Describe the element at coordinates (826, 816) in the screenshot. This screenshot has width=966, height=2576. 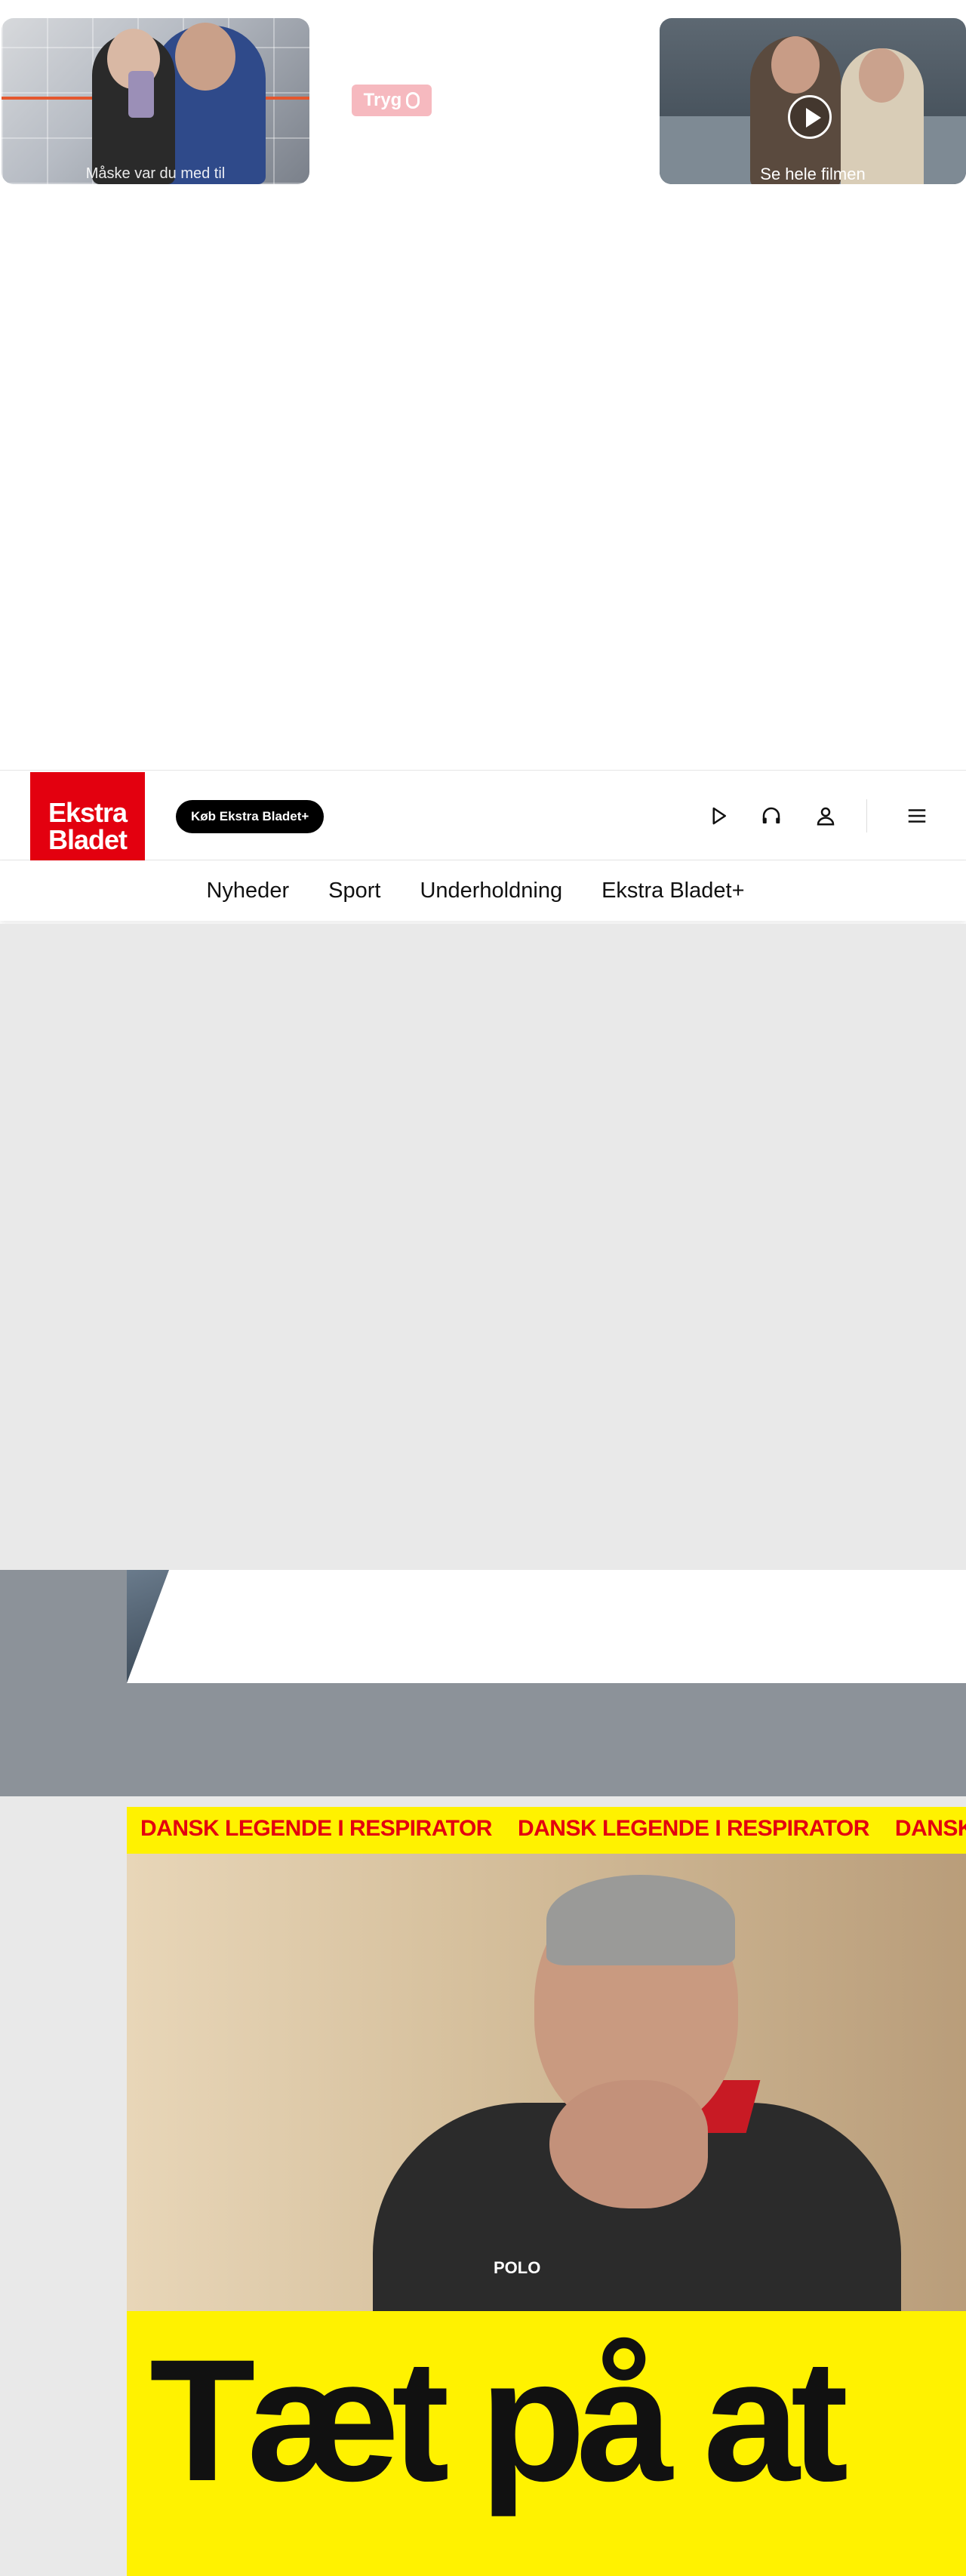
I see `user-icon` at that location.